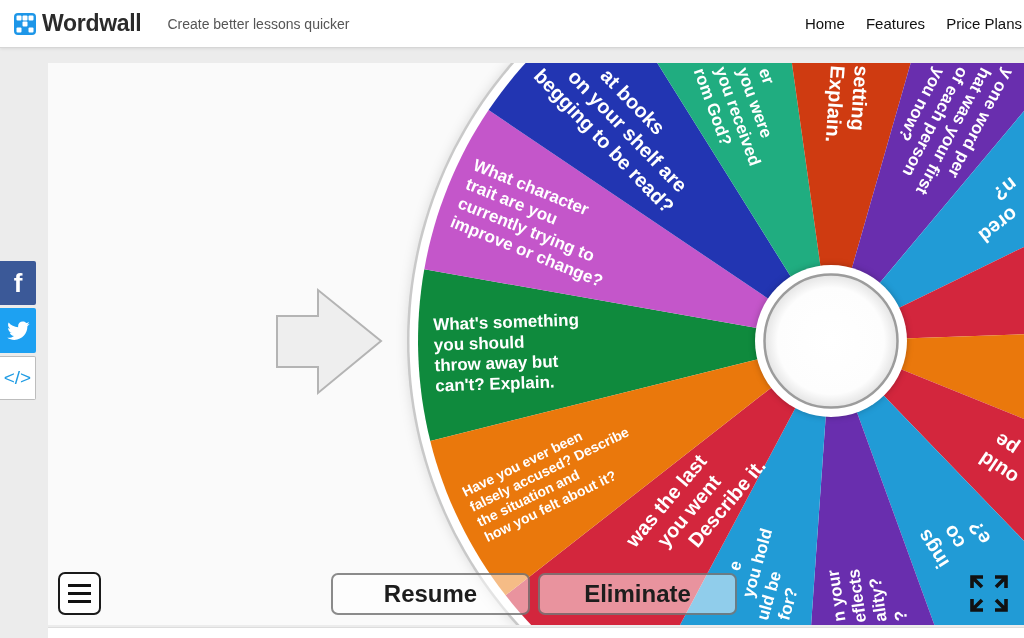  Describe the element at coordinates (92, 23) in the screenshot. I see `brand-name: Wordwall` at that location.